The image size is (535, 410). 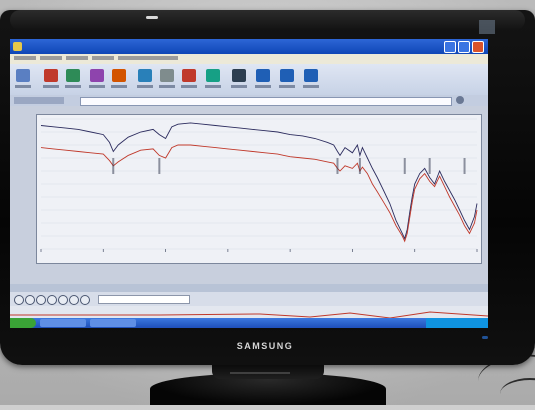 What do you see at coordinates (249, 46) in the screenshot?
I see `window-titlebar` at bounding box center [249, 46].